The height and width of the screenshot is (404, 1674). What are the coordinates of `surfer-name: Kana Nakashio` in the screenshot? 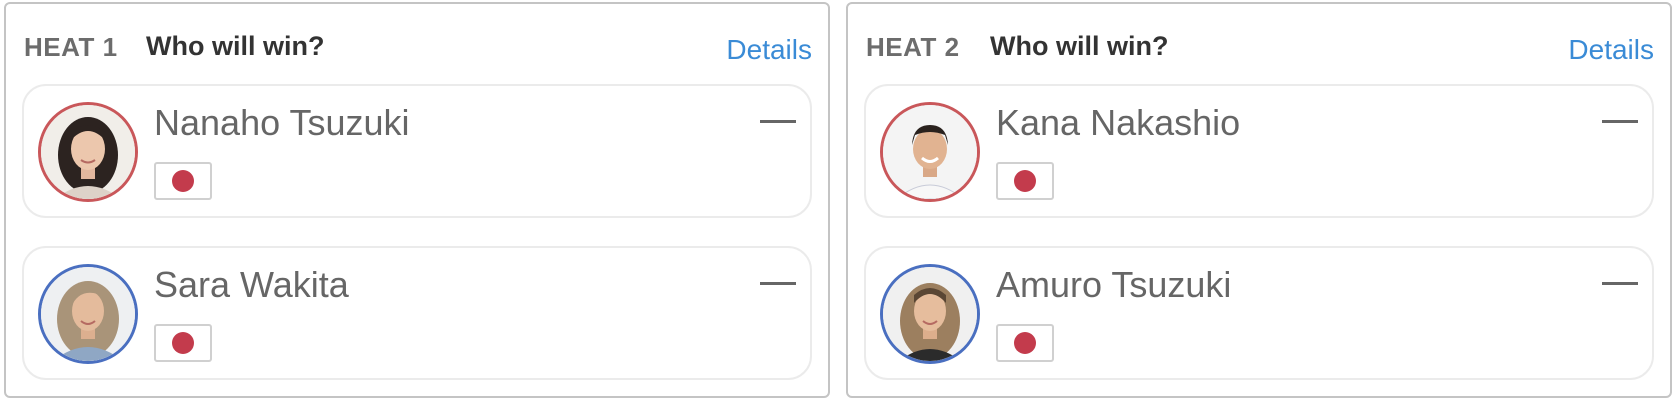 It's located at (1118, 122).